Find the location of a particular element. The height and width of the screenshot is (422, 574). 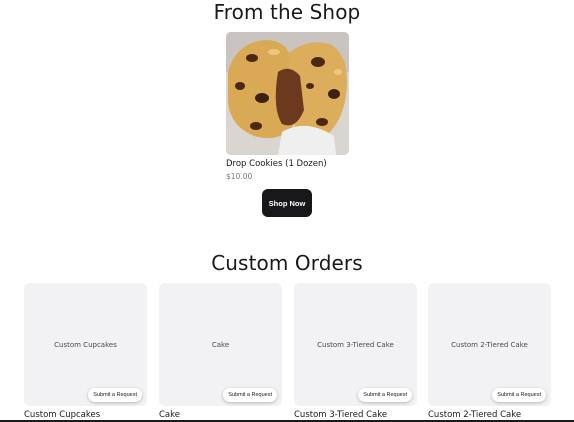

custom-order-tile: Custom Cupcakes Submit a Request is located at coordinates (85, 344).